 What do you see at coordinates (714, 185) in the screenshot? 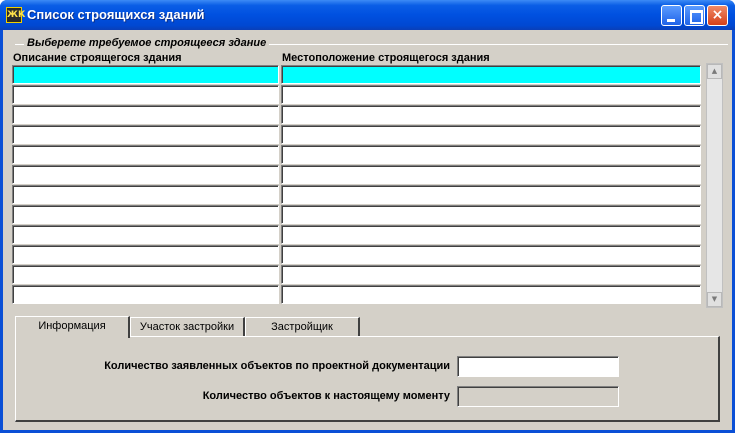
I see `table-scrollbar: ▲ ▼` at bounding box center [714, 185].